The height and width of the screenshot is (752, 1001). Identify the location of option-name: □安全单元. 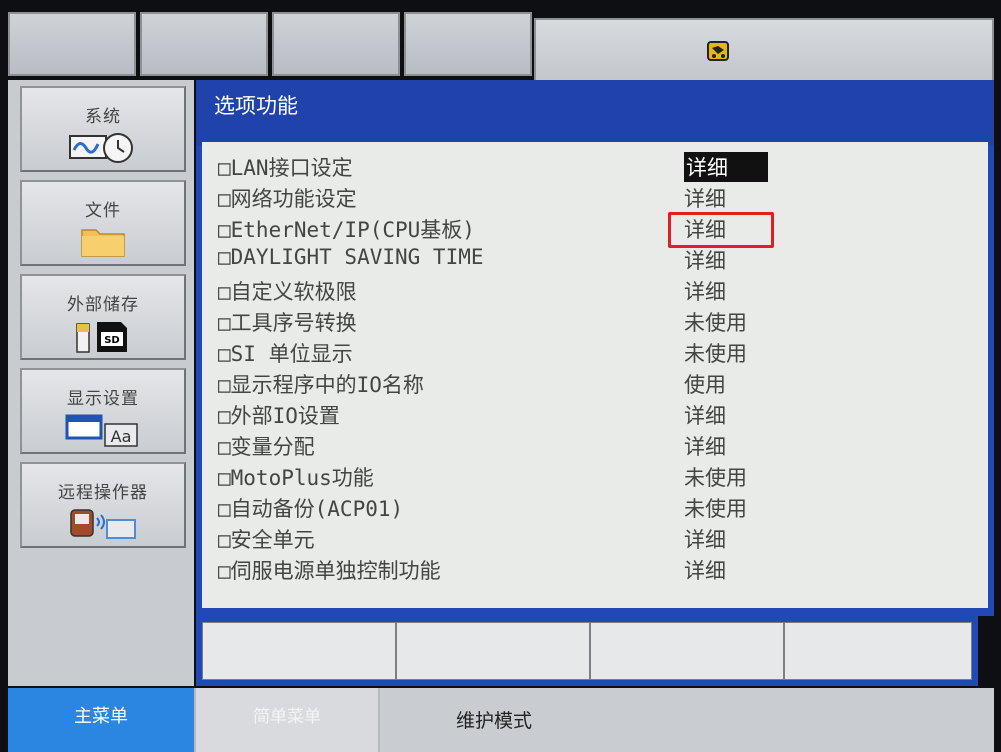
(266, 540).